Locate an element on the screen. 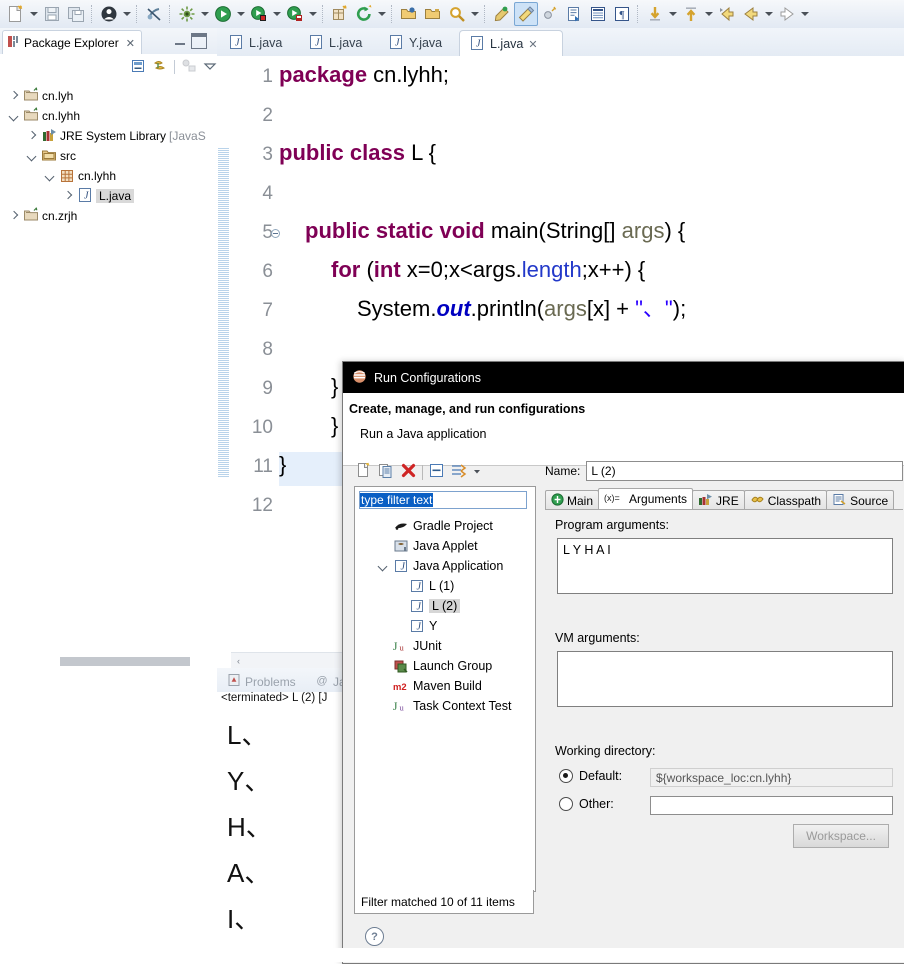  config-item-task-context-test: Ju Task Context Test is located at coordinates (445, 706).